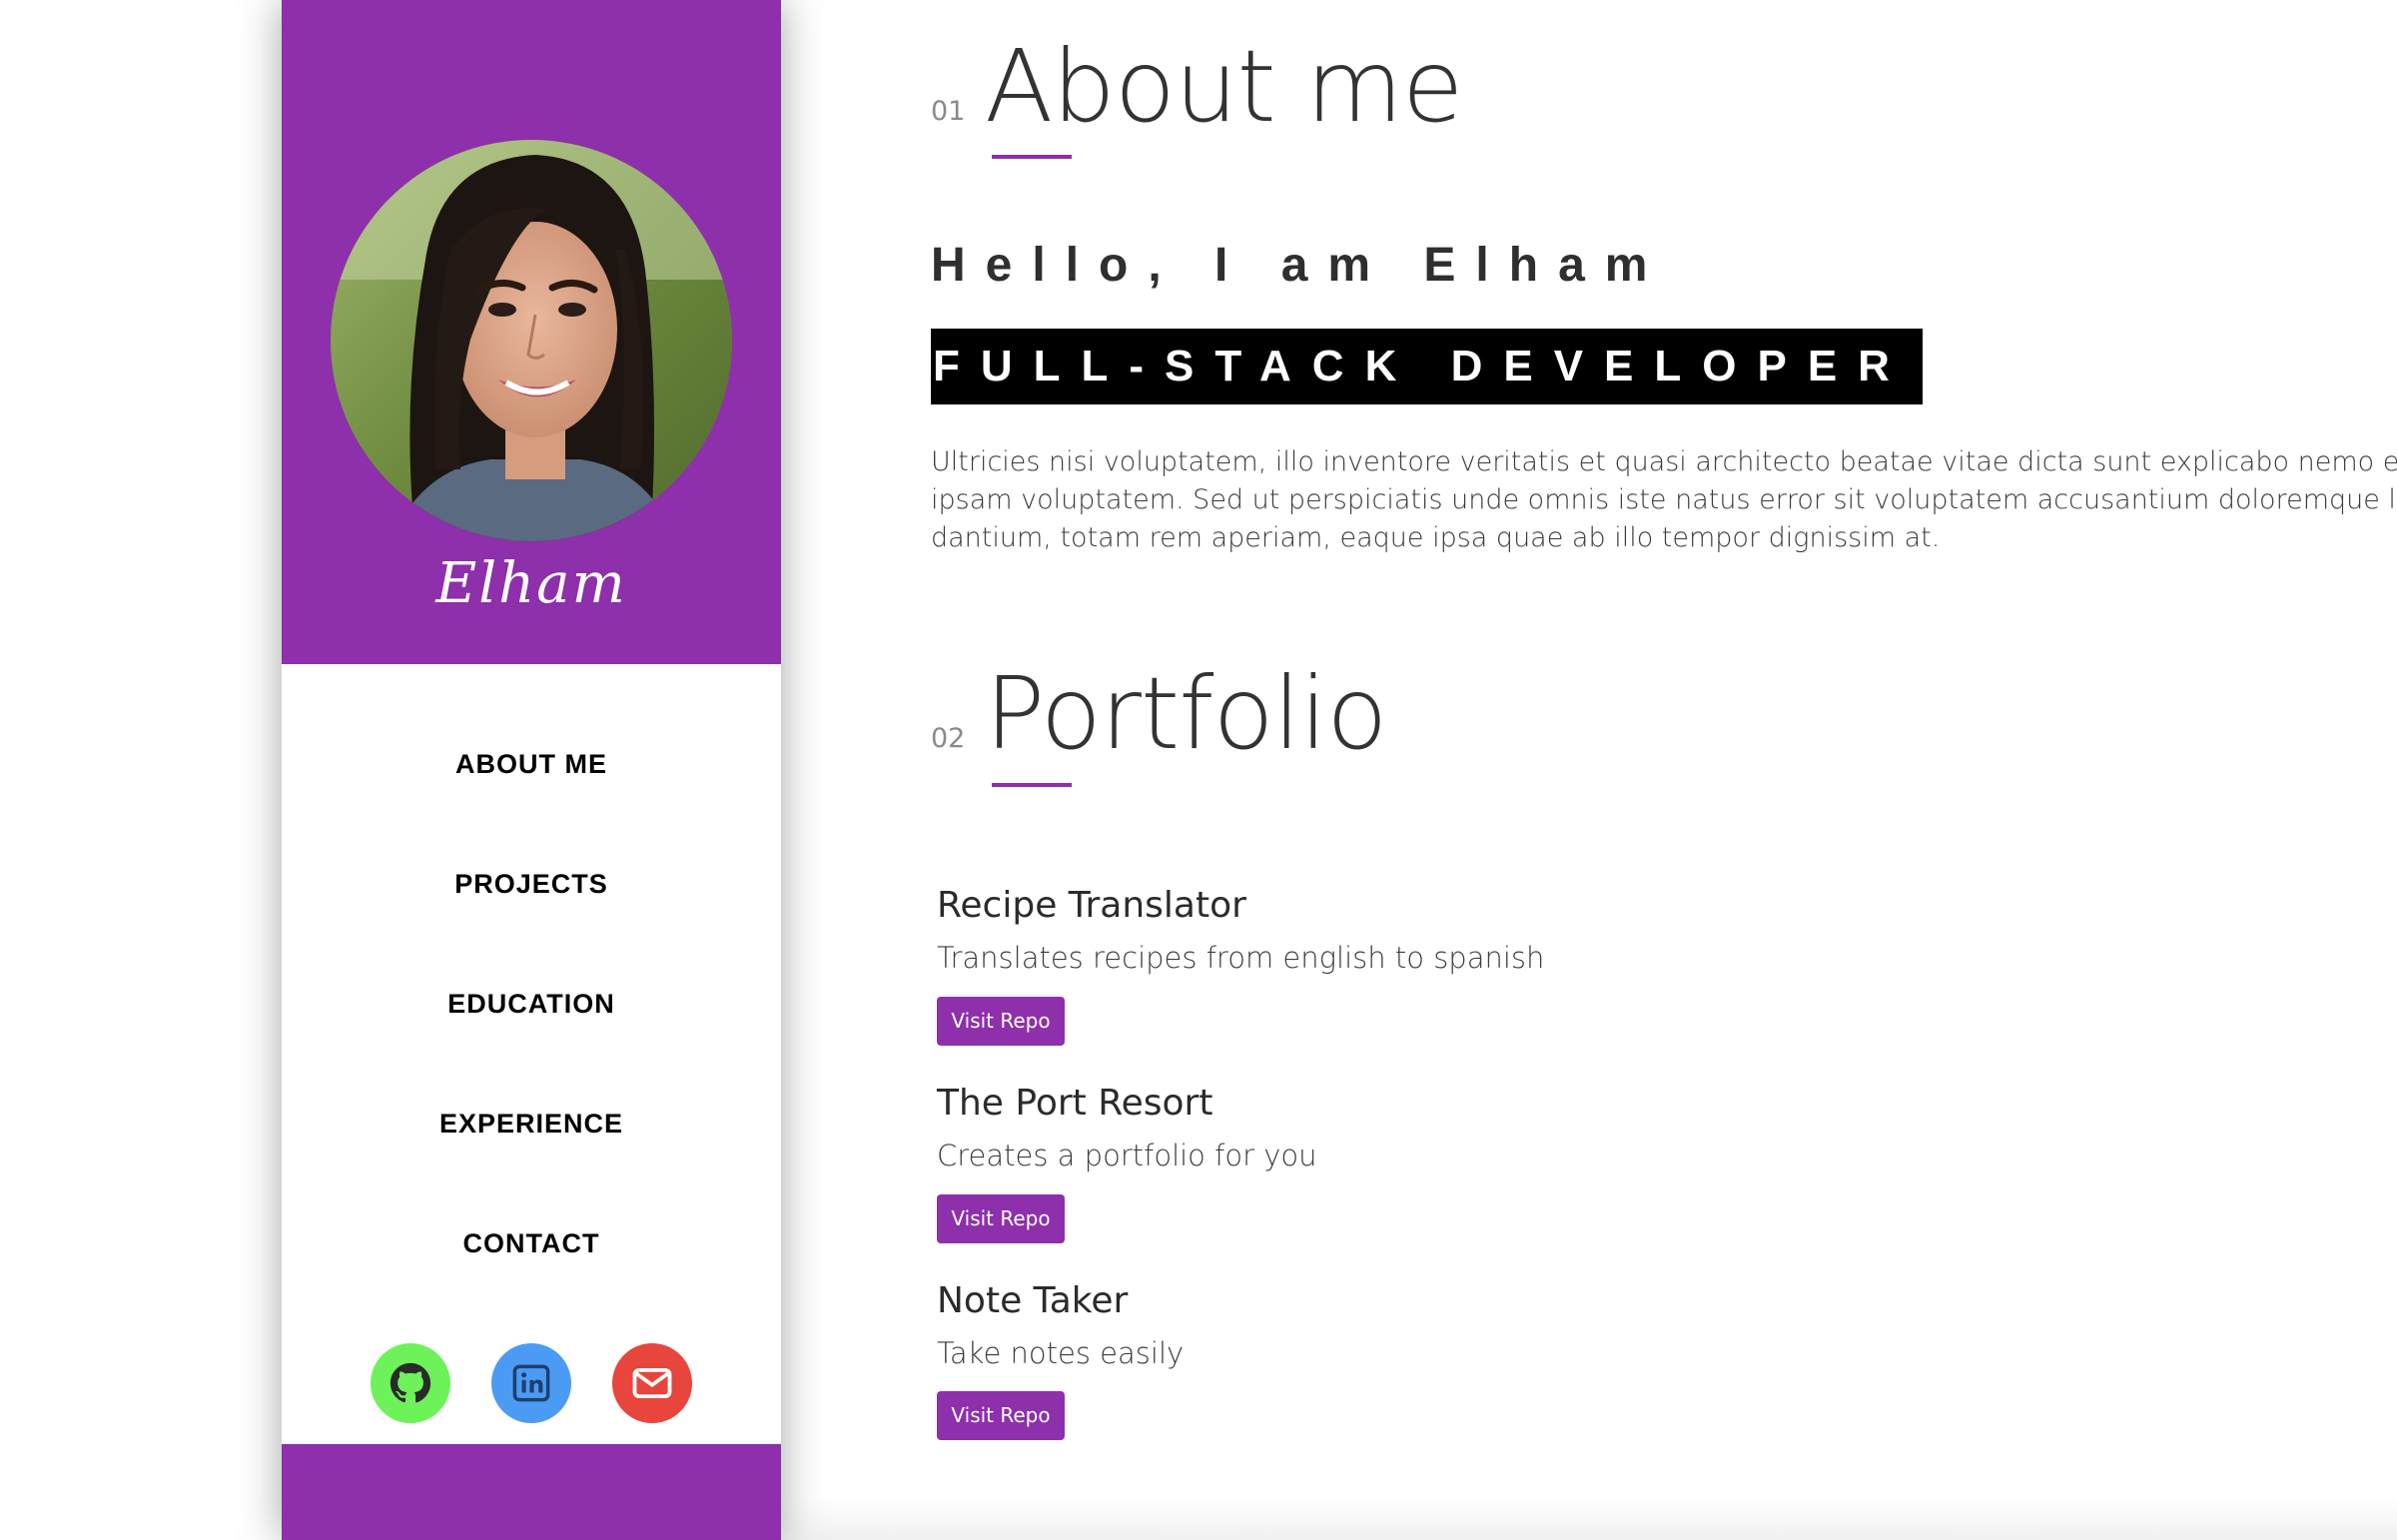 The width and height of the screenshot is (2397, 1540). I want to click on section-number: 02, so click(949, 738).